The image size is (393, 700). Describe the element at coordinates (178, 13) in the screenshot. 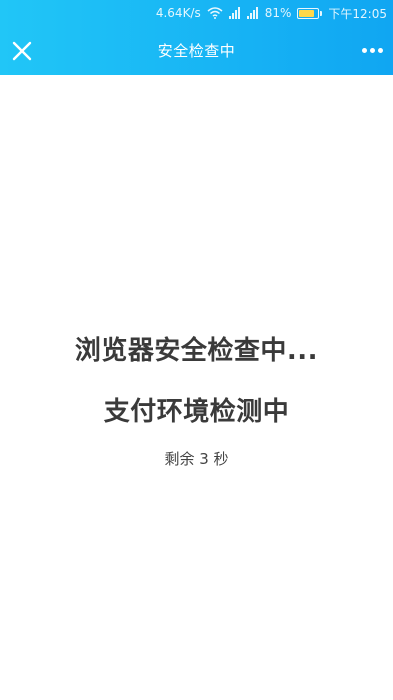

I see `network-speed: 4.64K/s` at that location.